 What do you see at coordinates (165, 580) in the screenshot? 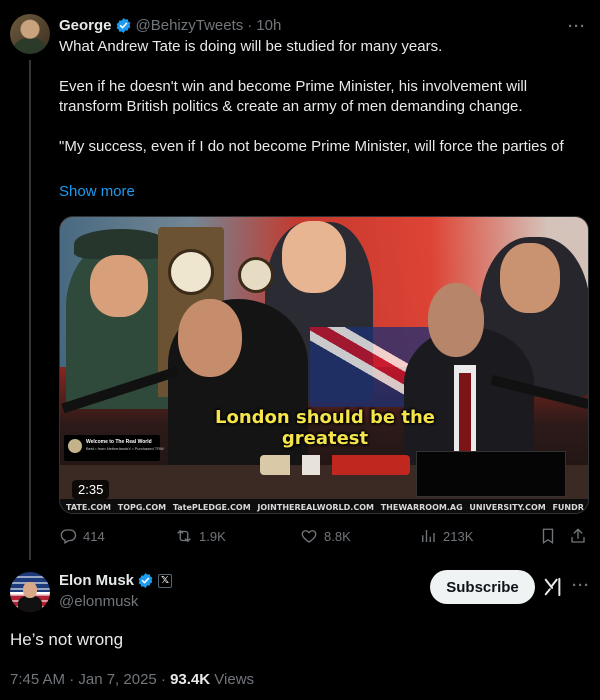
I see `x-badge-icon: 𝕏` at bounding box center [165, 580].